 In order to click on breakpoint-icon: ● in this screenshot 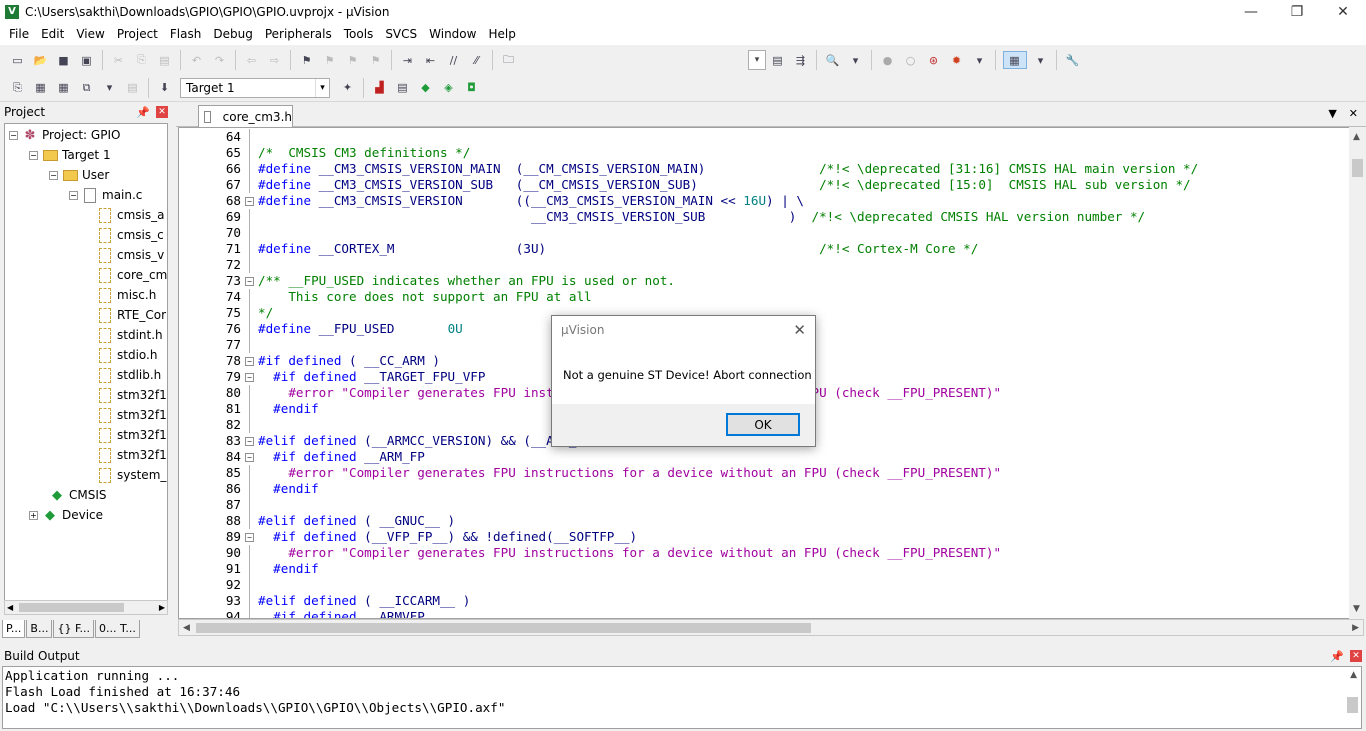, I will do `click(888, 60)`.